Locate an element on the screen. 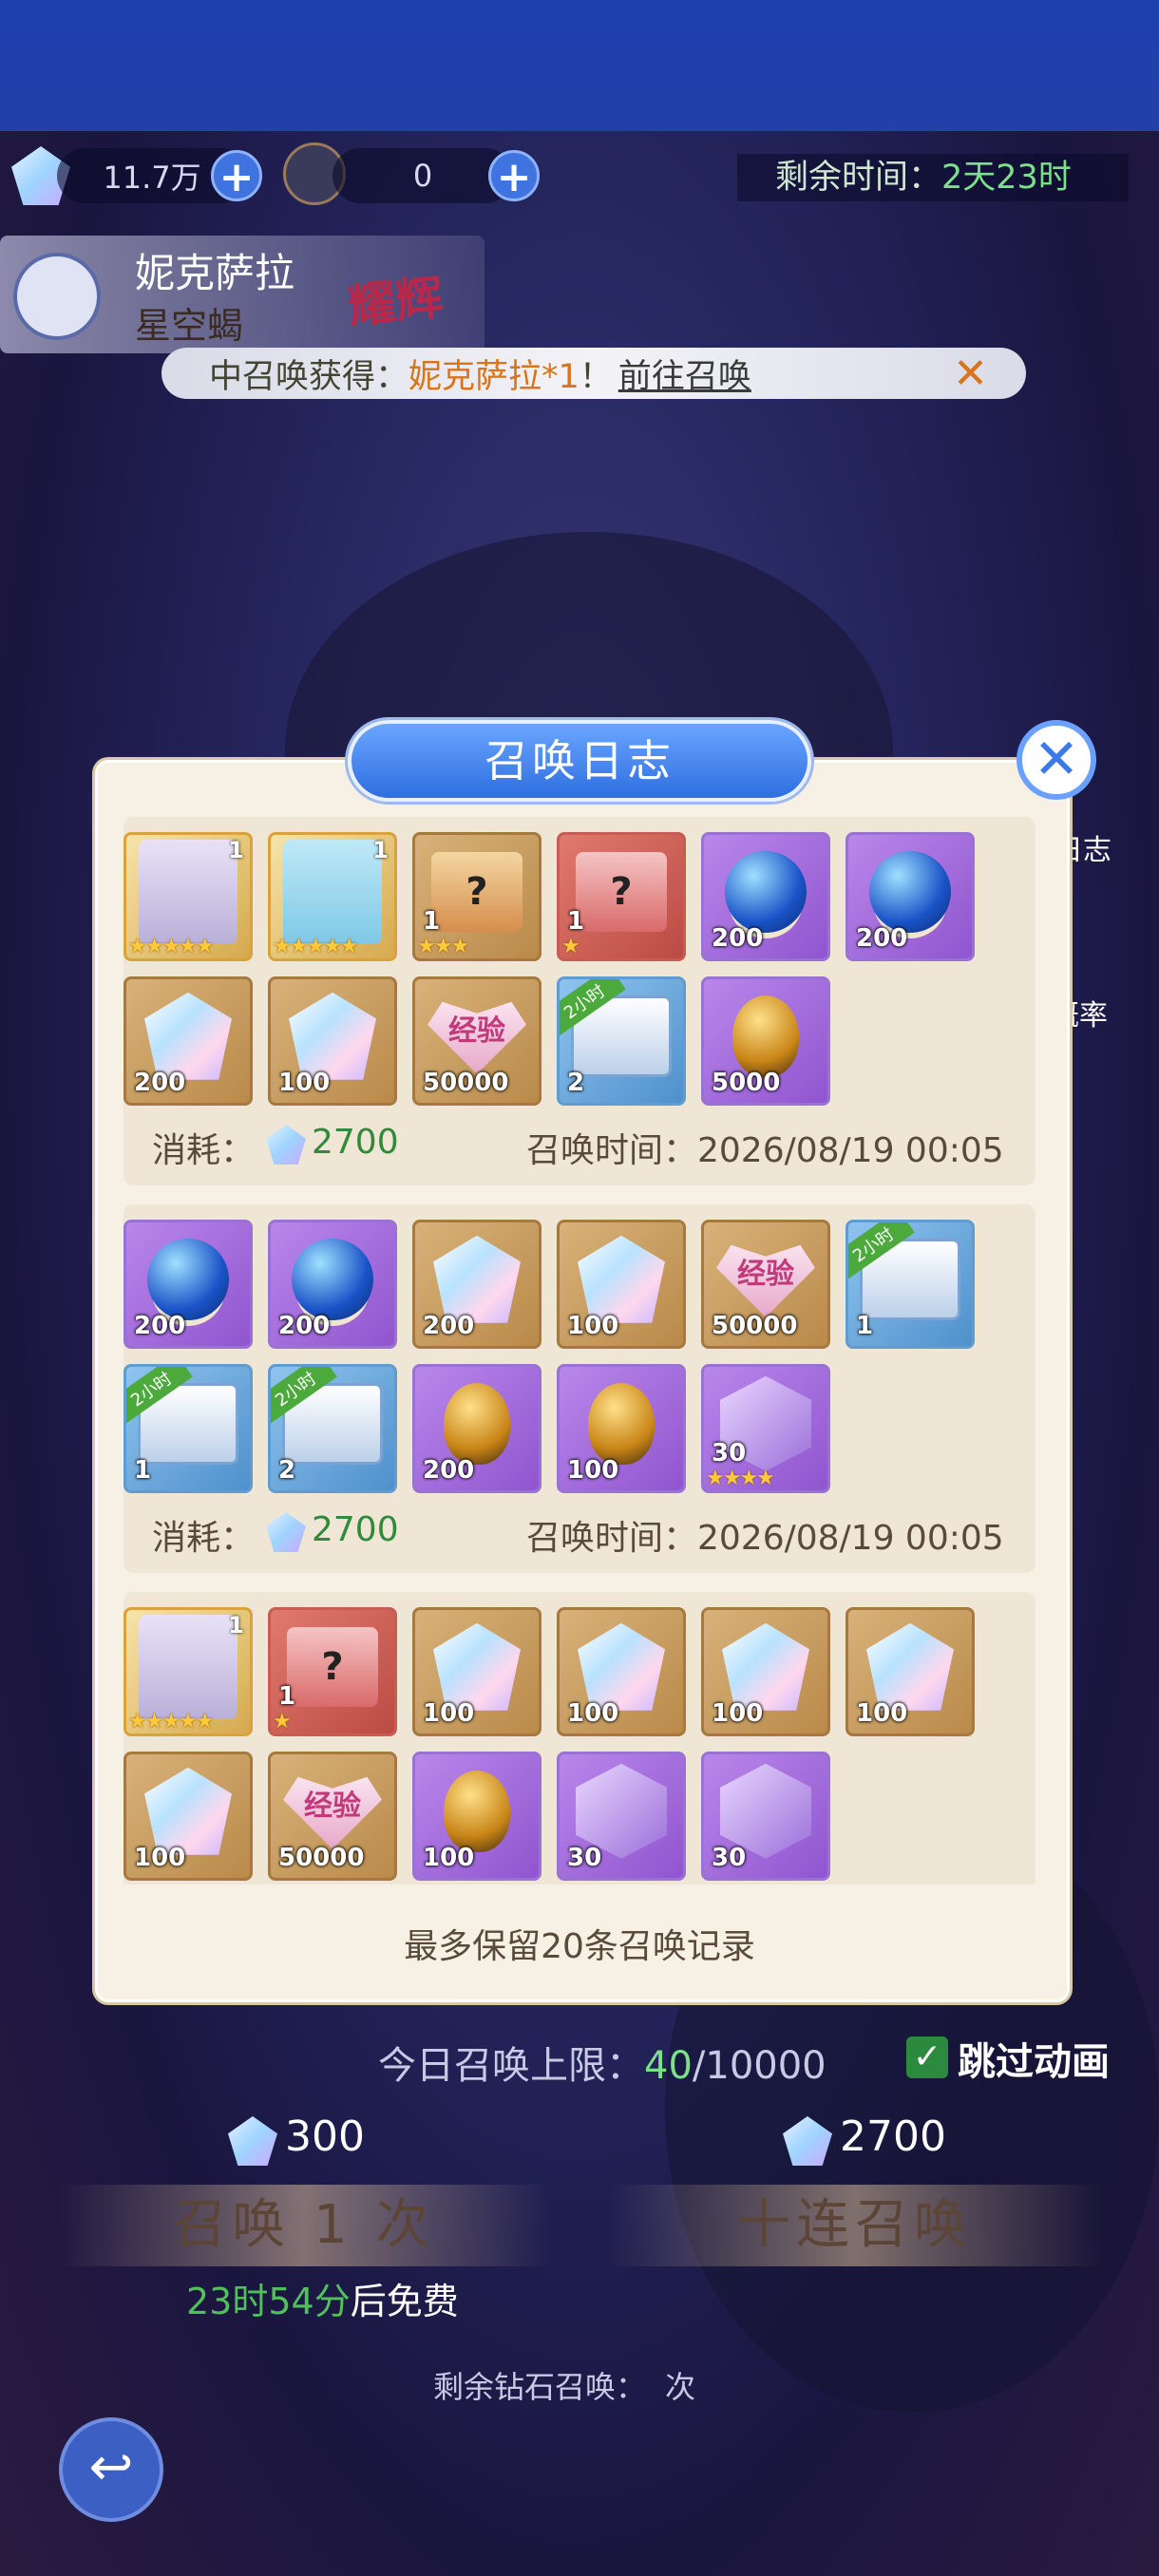  star-rating: ★★★ is located at coordinates (443, 946).